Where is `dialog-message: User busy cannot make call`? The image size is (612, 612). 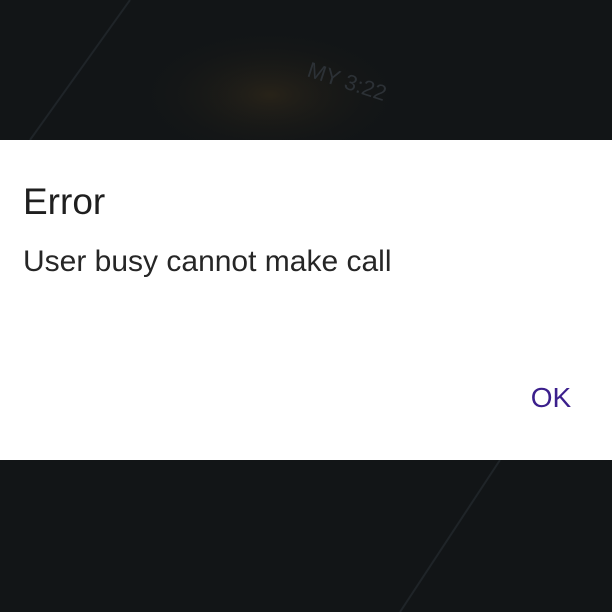 dialog-message: User busy cannot make call is located at coordinates (207, 261).